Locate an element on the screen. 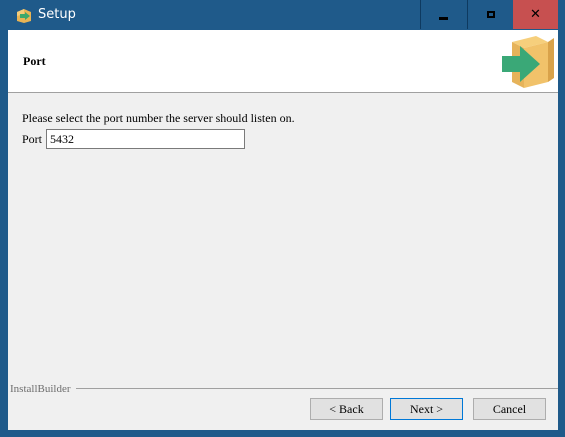  window-title: Setup is located at coordinates (57, 14).